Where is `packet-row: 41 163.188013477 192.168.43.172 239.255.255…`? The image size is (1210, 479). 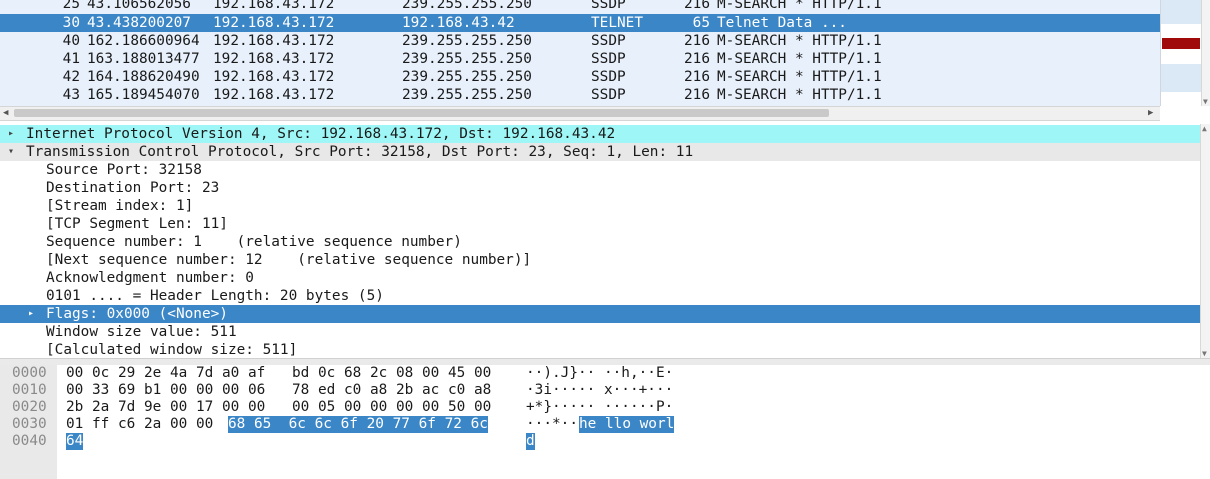 packet-row: 41 163.188013477 192.168.43.172 239.255.255… is located at coordinates (580, 59).